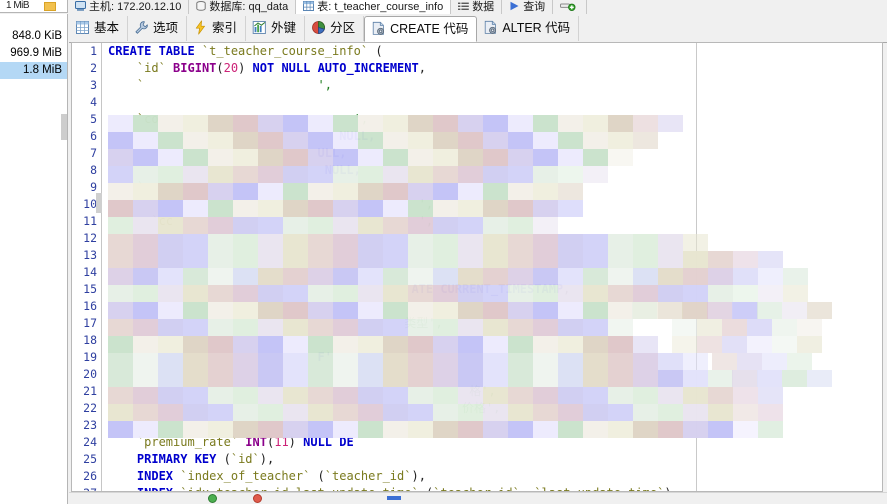 The height and width of the screenshot is (504, 887). I want to click on topbar-item-table: 表: t_teacher_course_info, so click(374, 7).